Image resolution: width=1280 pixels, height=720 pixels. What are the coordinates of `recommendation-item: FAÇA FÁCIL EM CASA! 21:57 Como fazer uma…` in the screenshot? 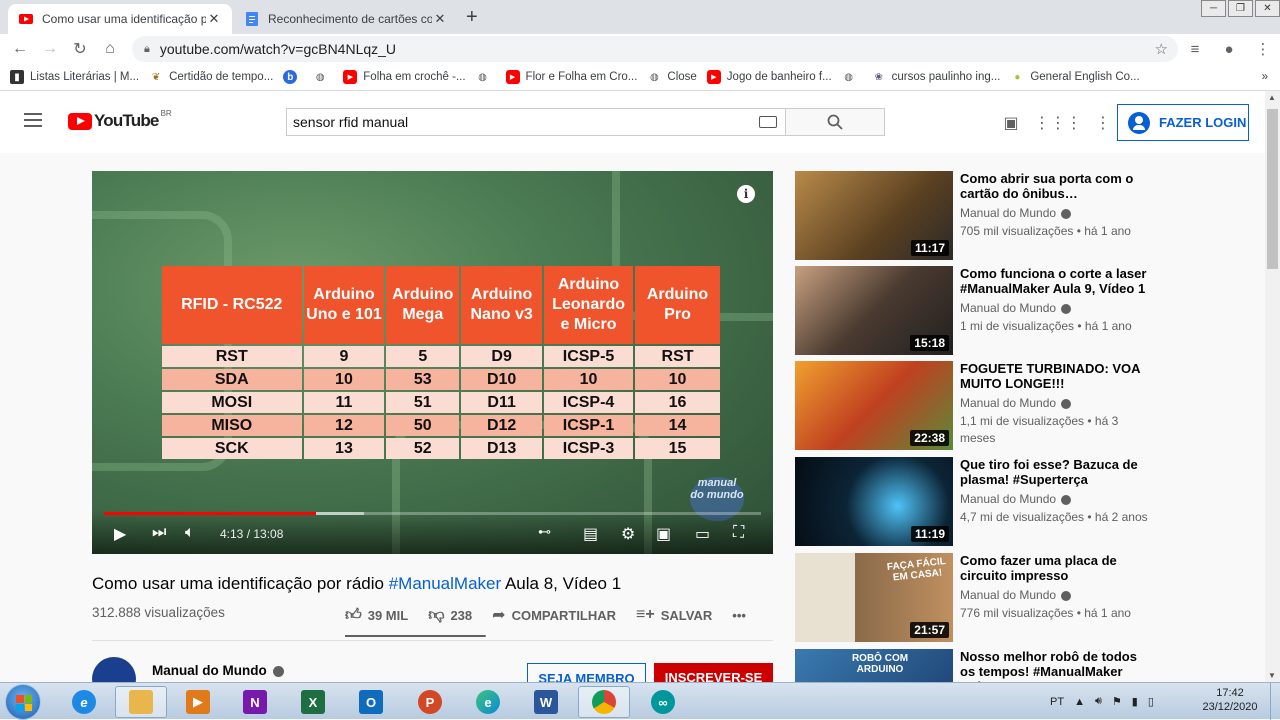 It's located at (975, 597).